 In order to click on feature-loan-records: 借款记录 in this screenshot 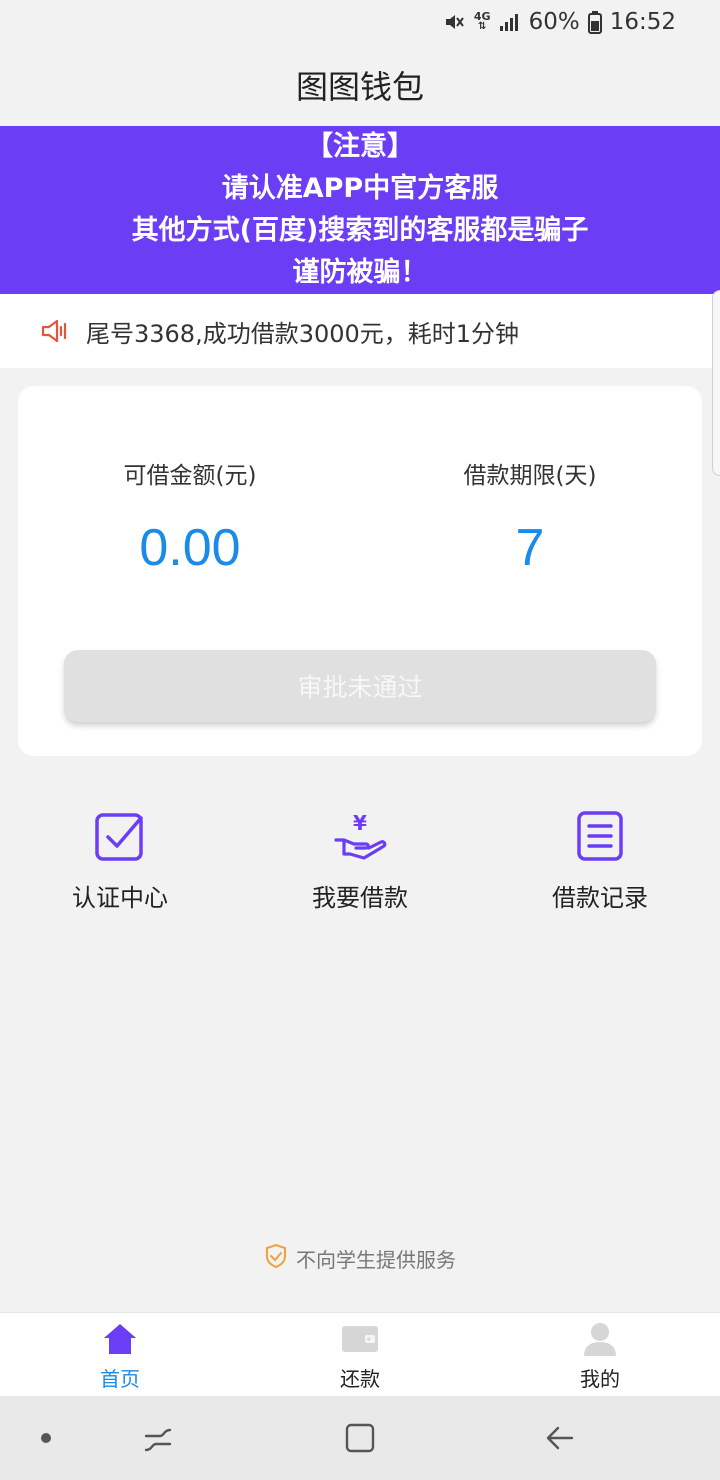, I will do `click(600, 860)`.